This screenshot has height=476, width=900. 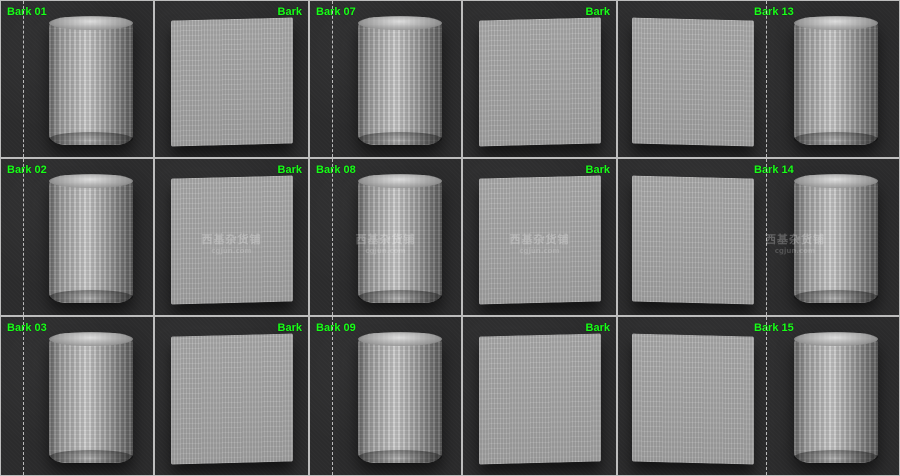 I want to click on viewport-bark-14: Bark 14 西基杂货铺 cgjun.com, so click(x=758, y=237).